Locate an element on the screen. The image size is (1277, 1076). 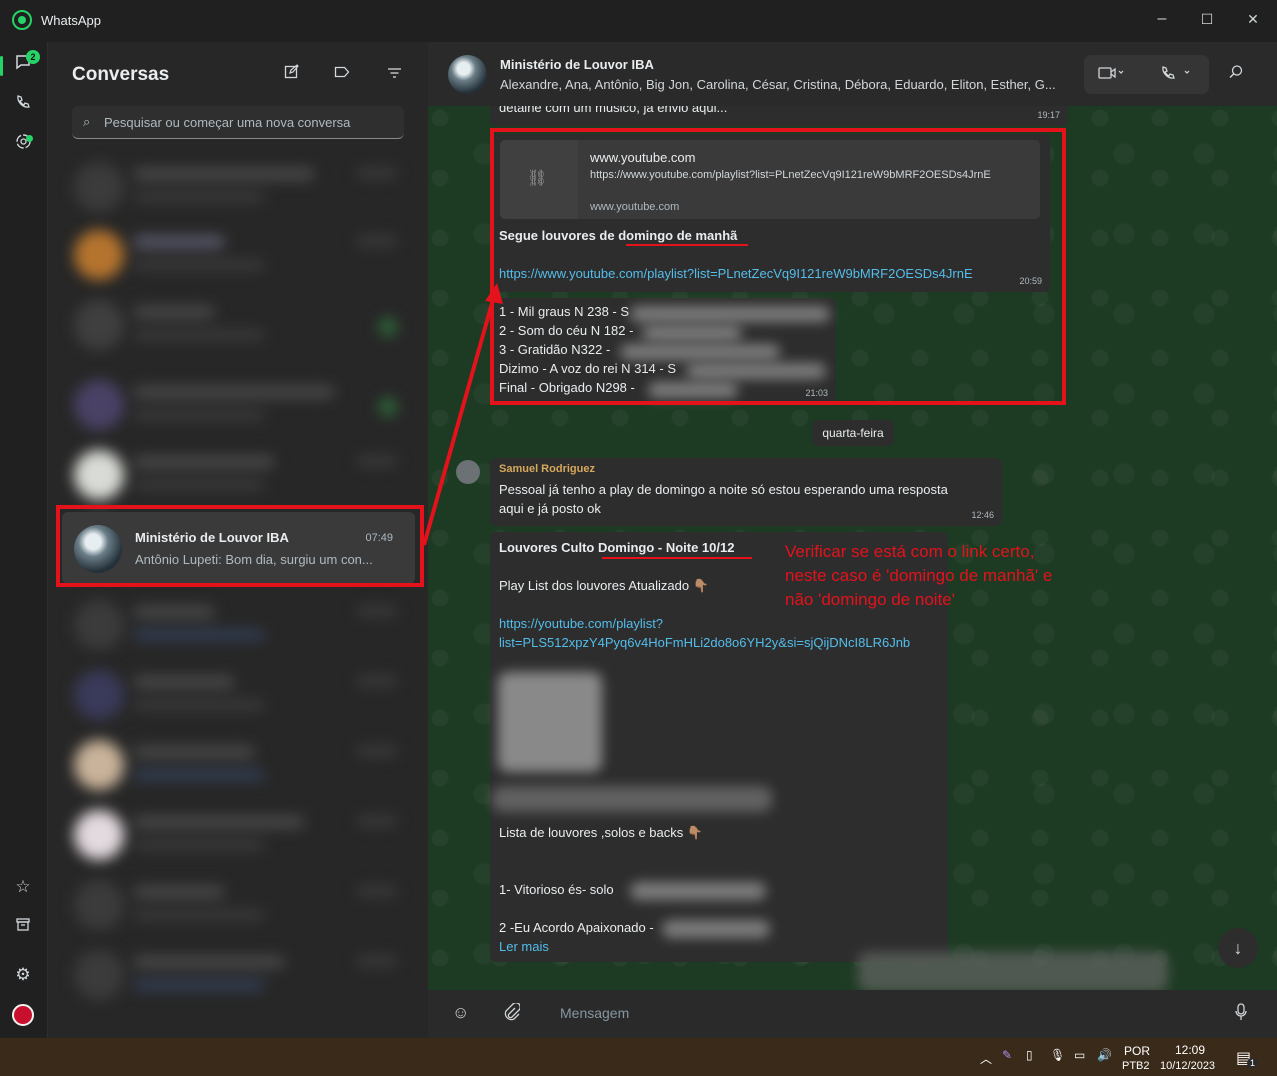
chats-badge: 2 is located at coordinates (33, 57).